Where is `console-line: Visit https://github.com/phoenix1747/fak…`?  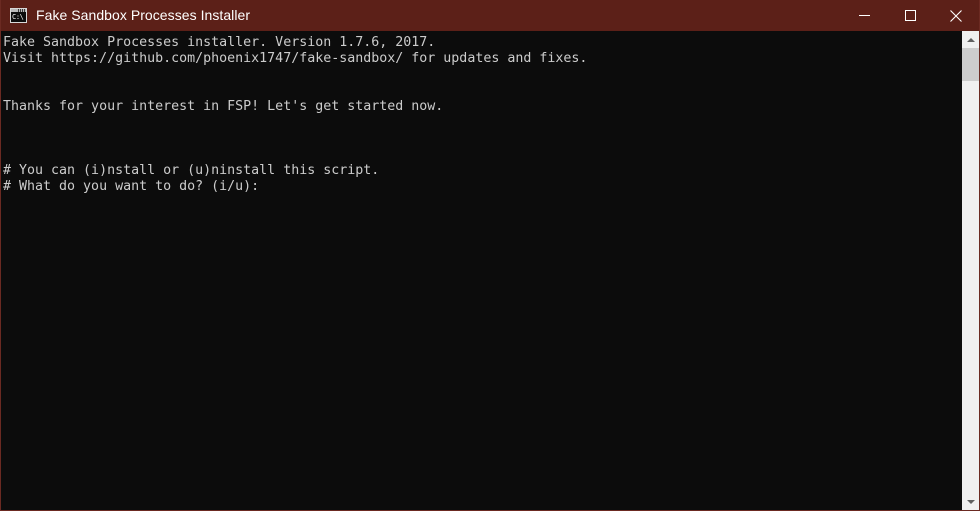 console-line: Visit https://github.com/phoenix1747/fak… is located at coordinates (295, 58).